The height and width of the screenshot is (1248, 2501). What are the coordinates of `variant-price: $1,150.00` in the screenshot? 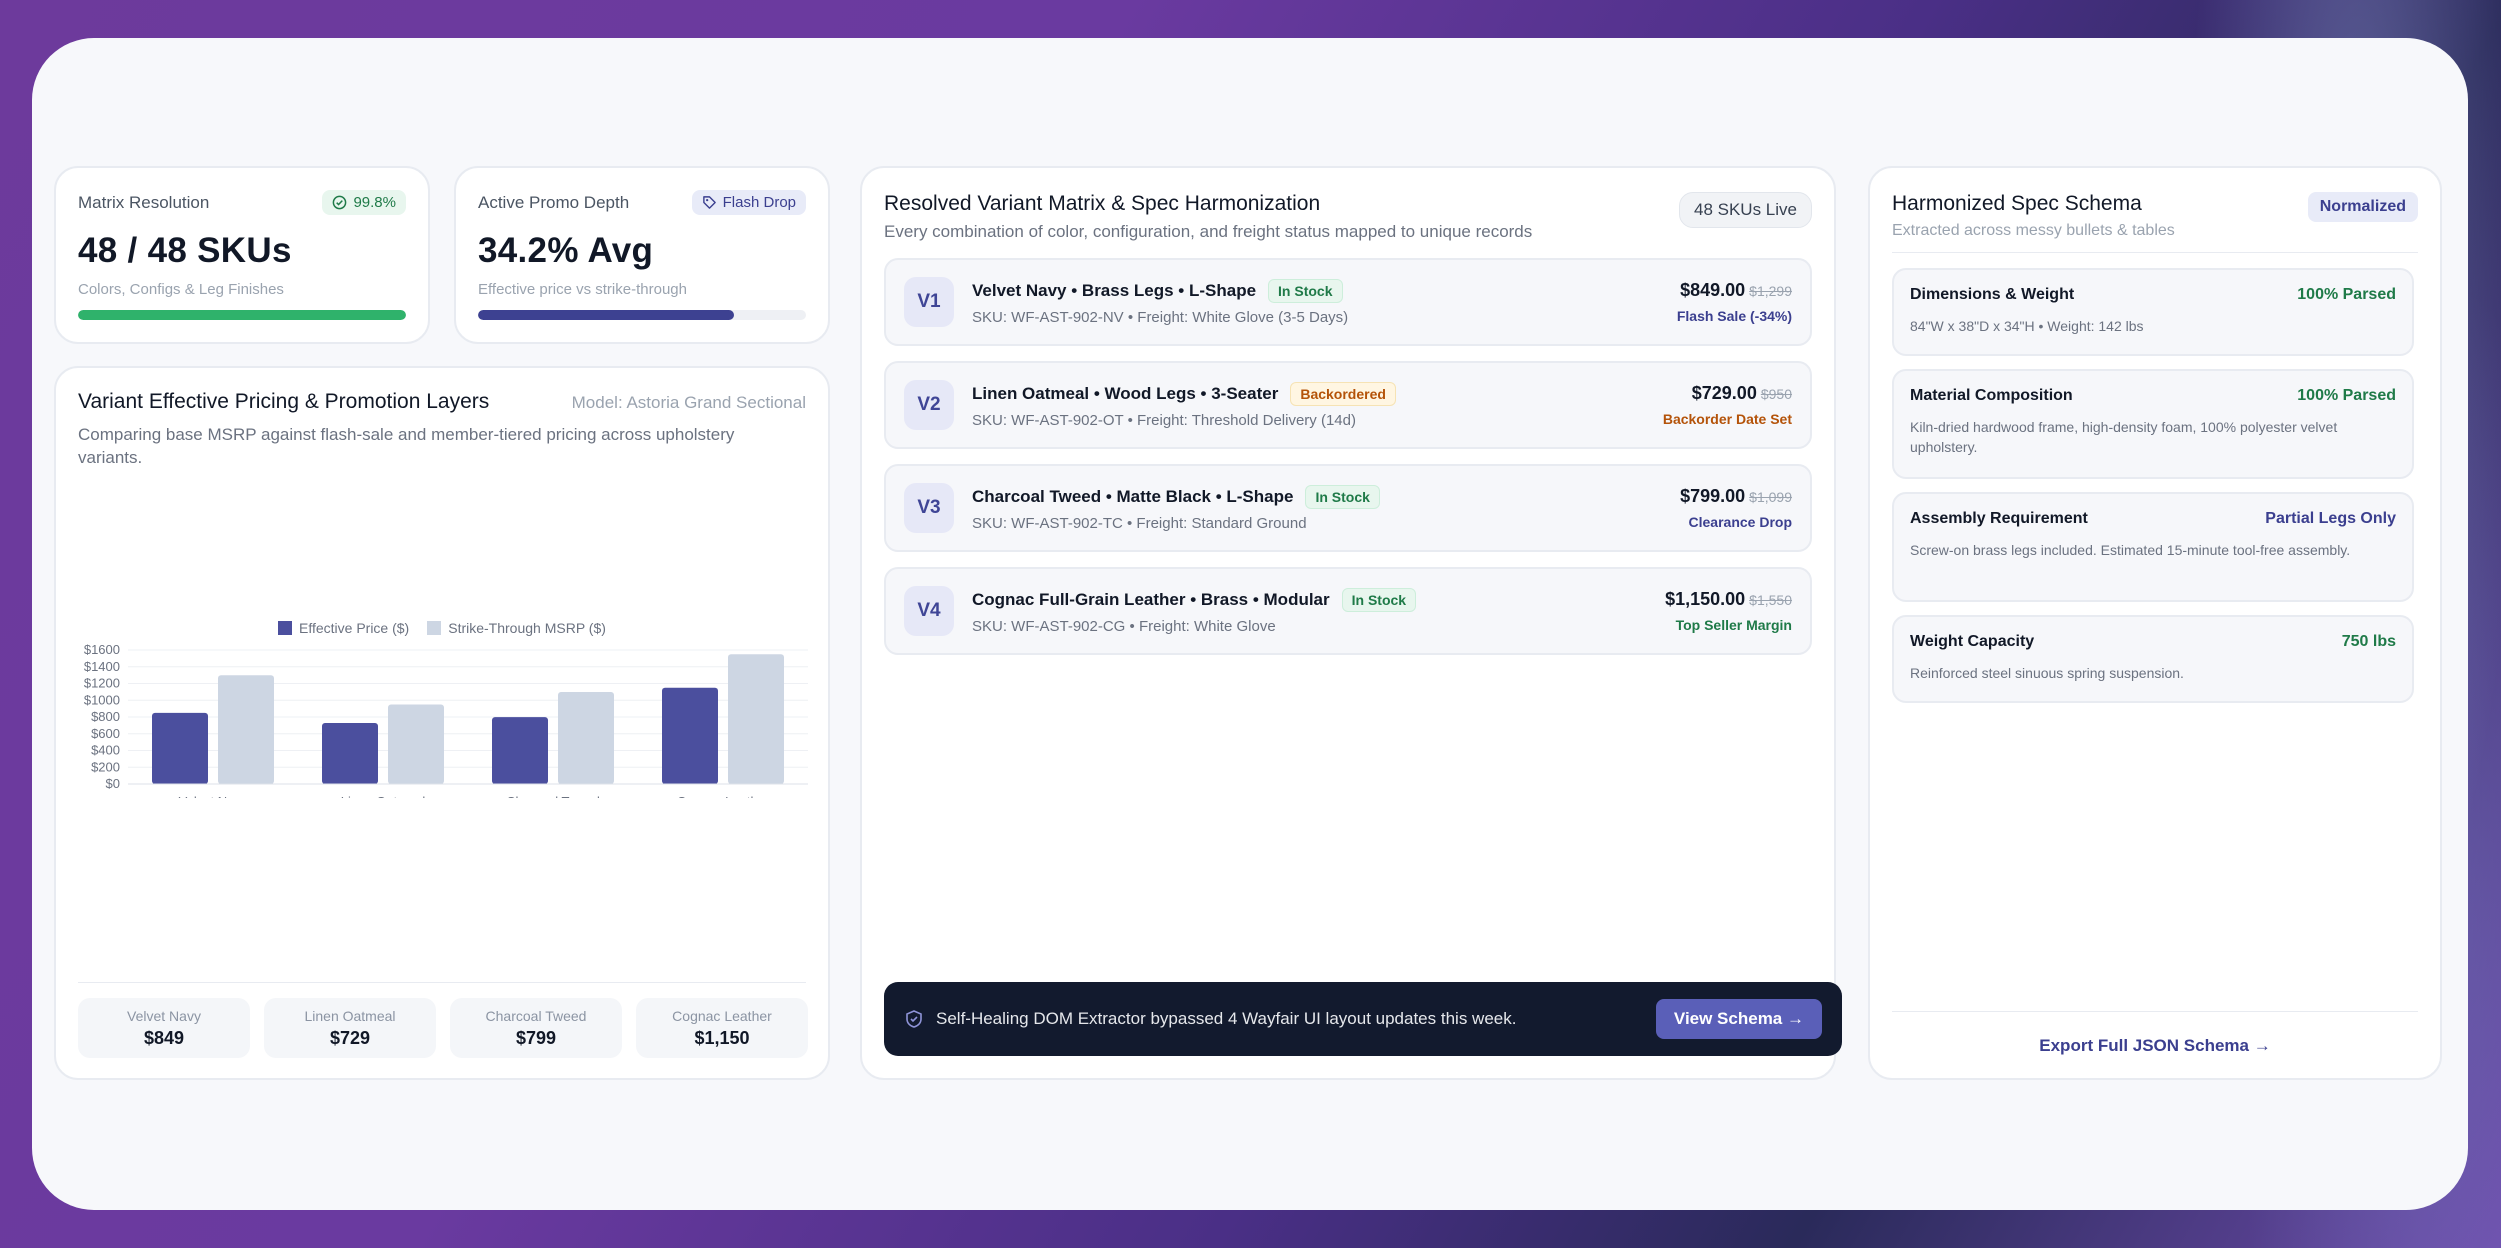 It's located at (1705, 599).